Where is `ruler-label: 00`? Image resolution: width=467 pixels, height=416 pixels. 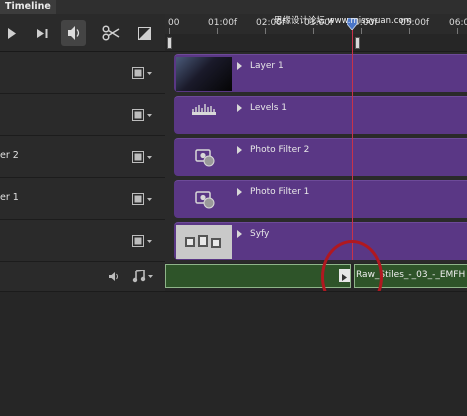
ruler-label: 00 is located at coordinates (174, 23).